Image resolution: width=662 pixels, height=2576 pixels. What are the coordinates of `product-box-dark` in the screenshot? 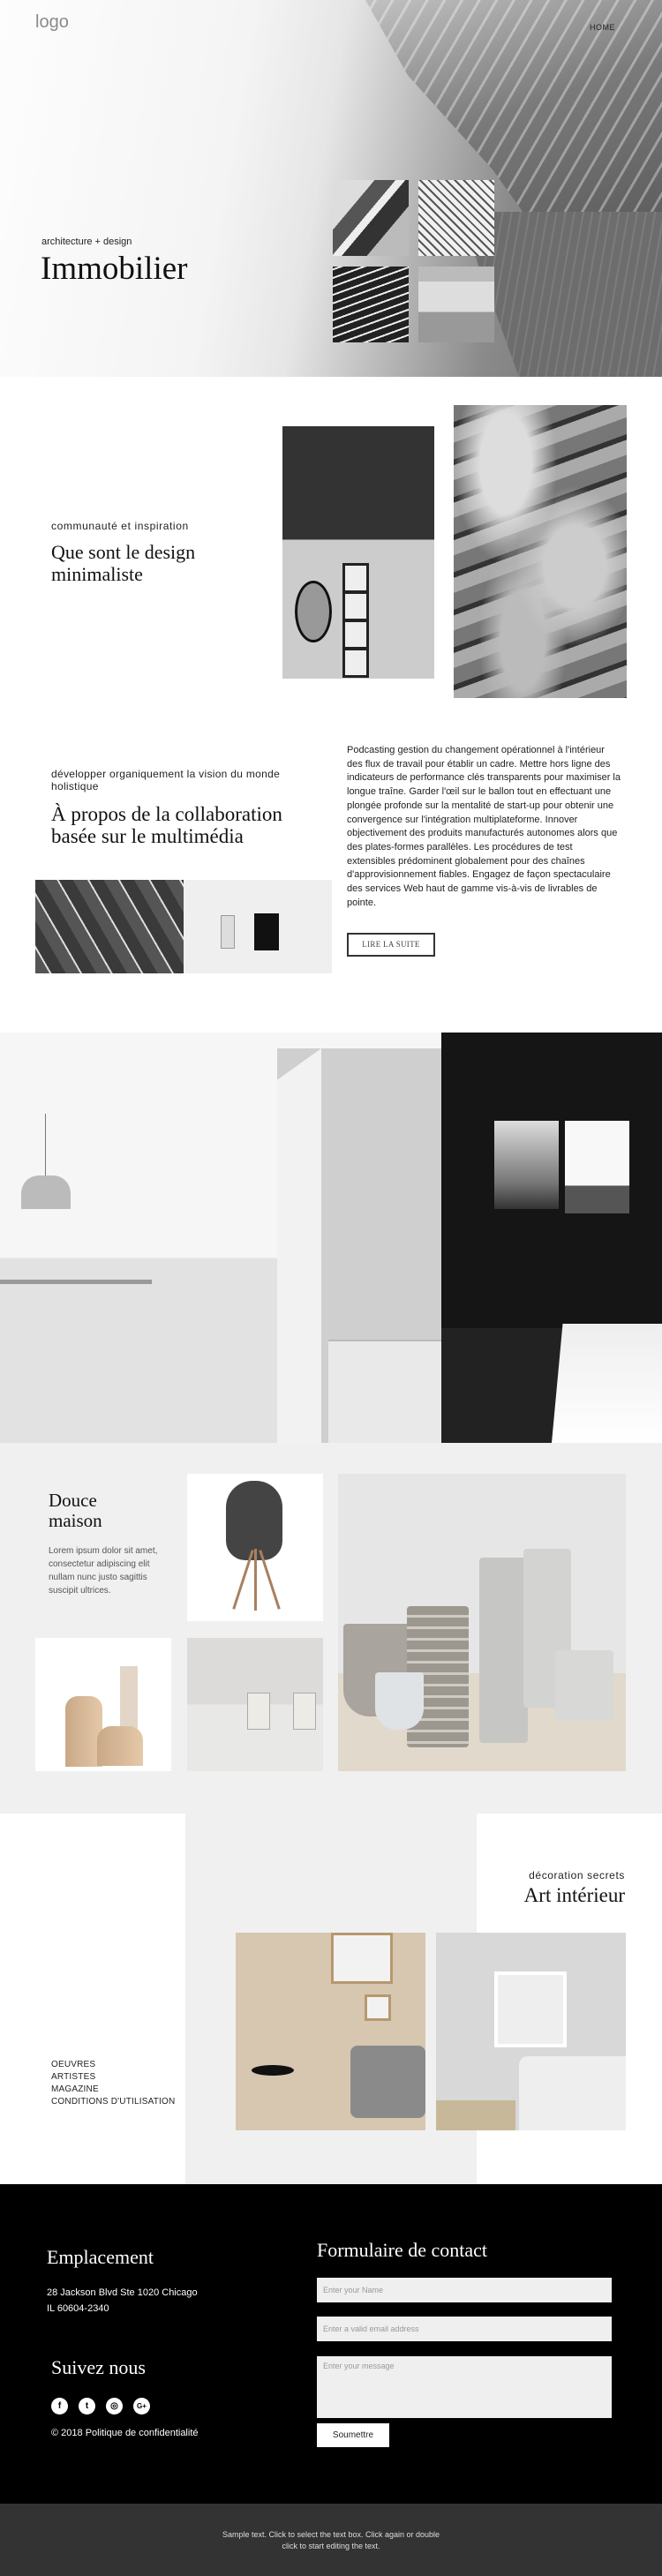 It's located at (266, 931).